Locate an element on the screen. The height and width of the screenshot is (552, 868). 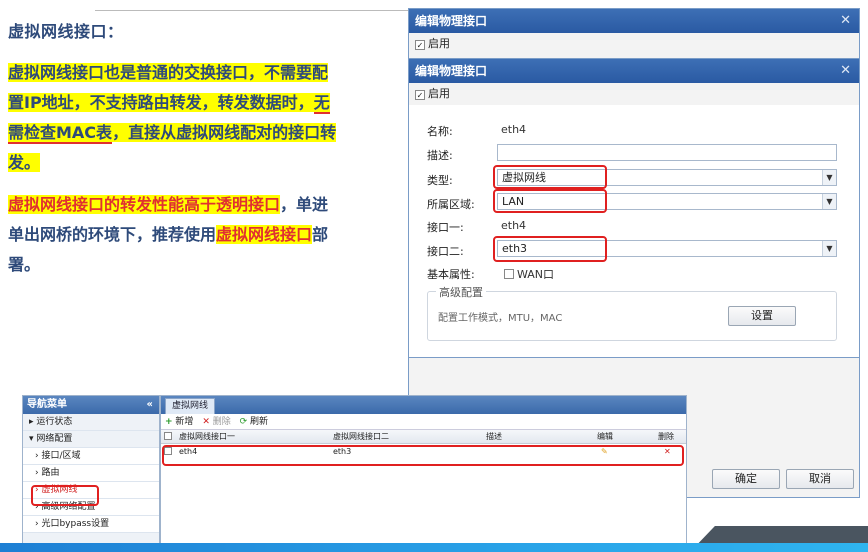
interface1-label: 接口一: is located at coordinates (445, 227).